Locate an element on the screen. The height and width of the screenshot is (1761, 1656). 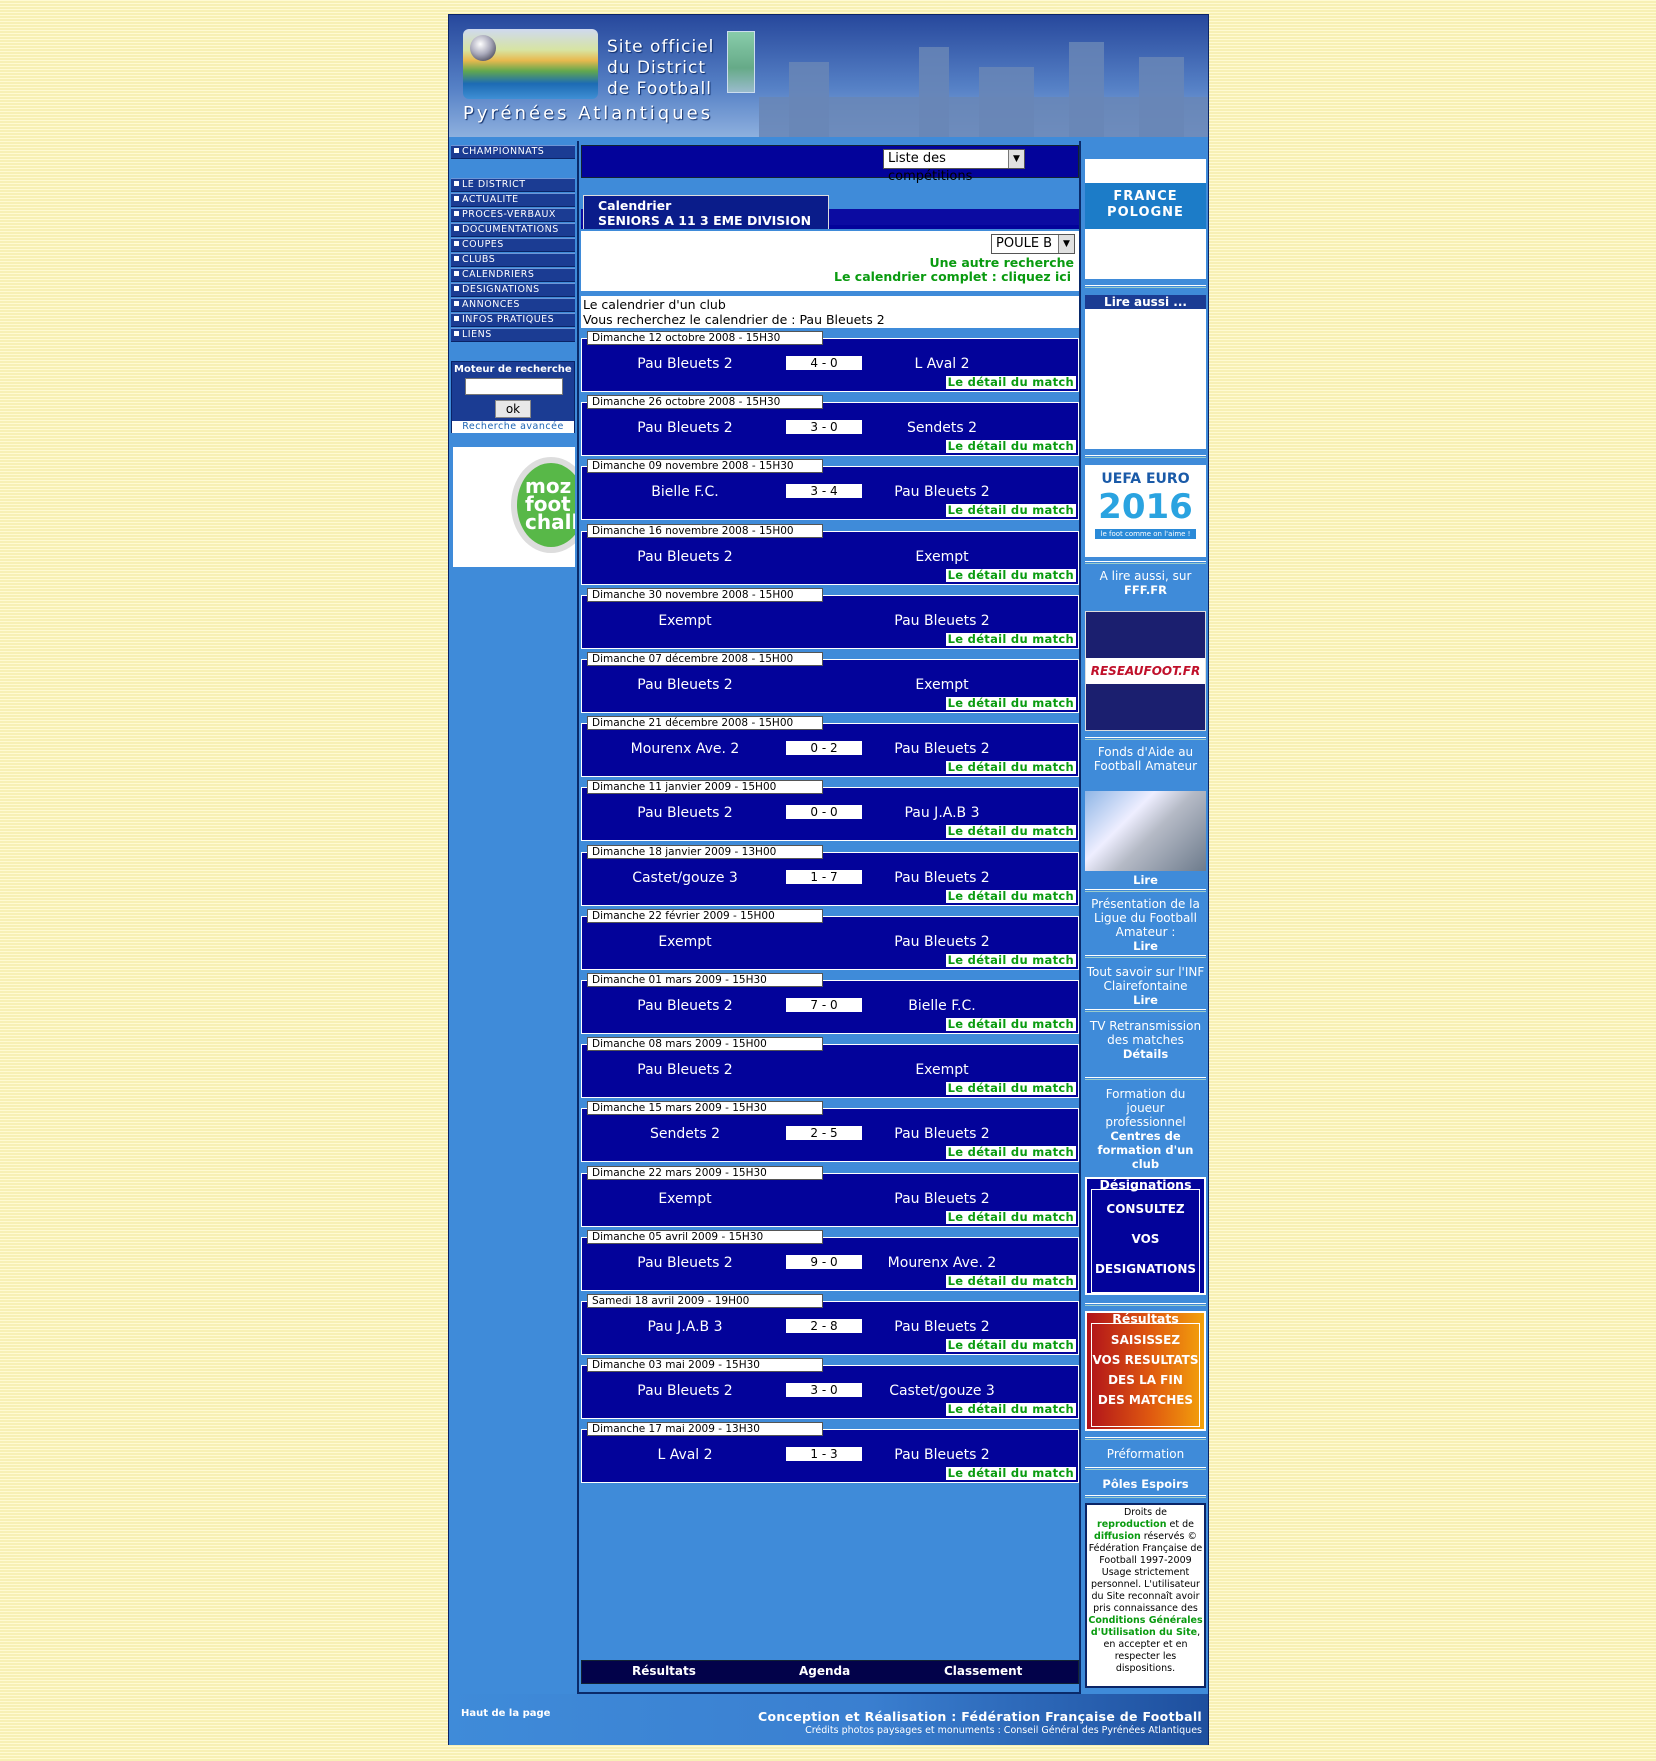
fonds-aide-photo is located at coordinates (1145, 831).